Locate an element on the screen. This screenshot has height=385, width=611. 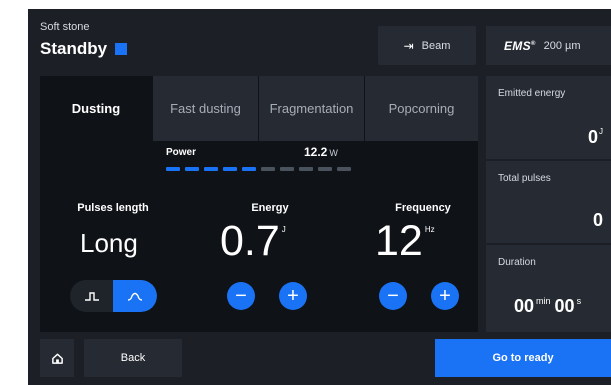
arrow-right-to-bar-icon: ⇥ is located at coordinates (408, 45).